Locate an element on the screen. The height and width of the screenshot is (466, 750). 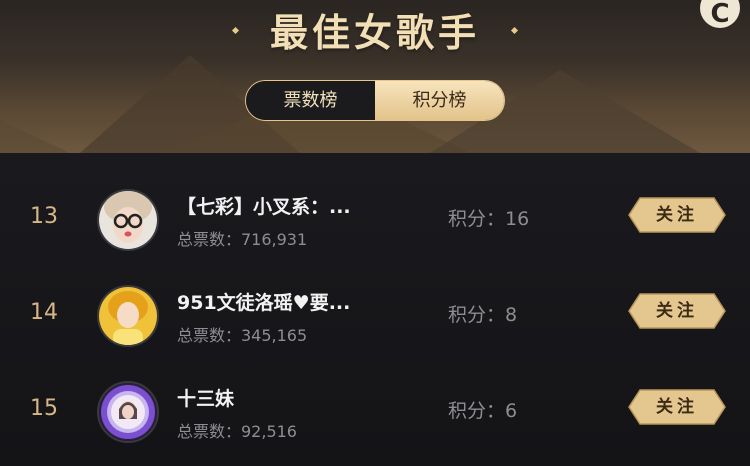
total-votes: 总票数：92,516 is located at coordinates (237, 431).